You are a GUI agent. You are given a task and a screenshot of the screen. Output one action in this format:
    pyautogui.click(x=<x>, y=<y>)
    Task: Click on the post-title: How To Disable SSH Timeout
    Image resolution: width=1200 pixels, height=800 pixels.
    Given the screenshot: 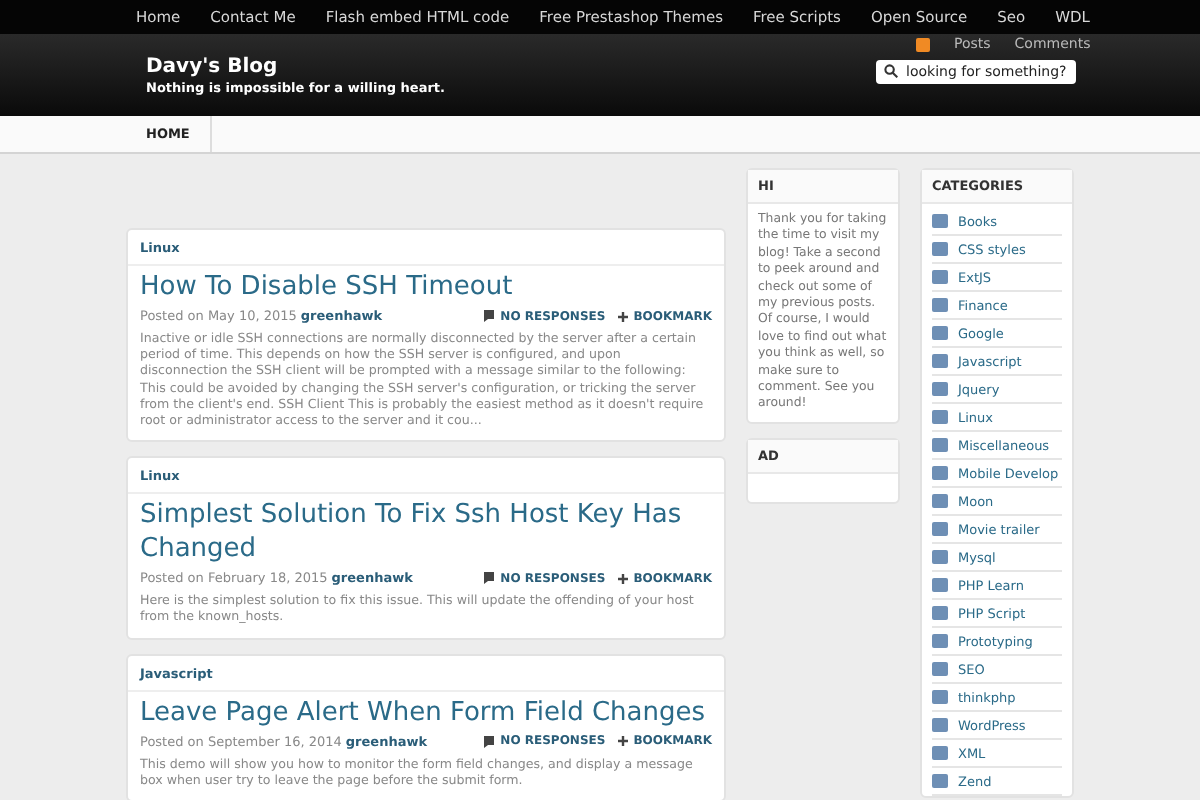 What is the action you would take?
    pyautogui.click(x=426, y=286)
    